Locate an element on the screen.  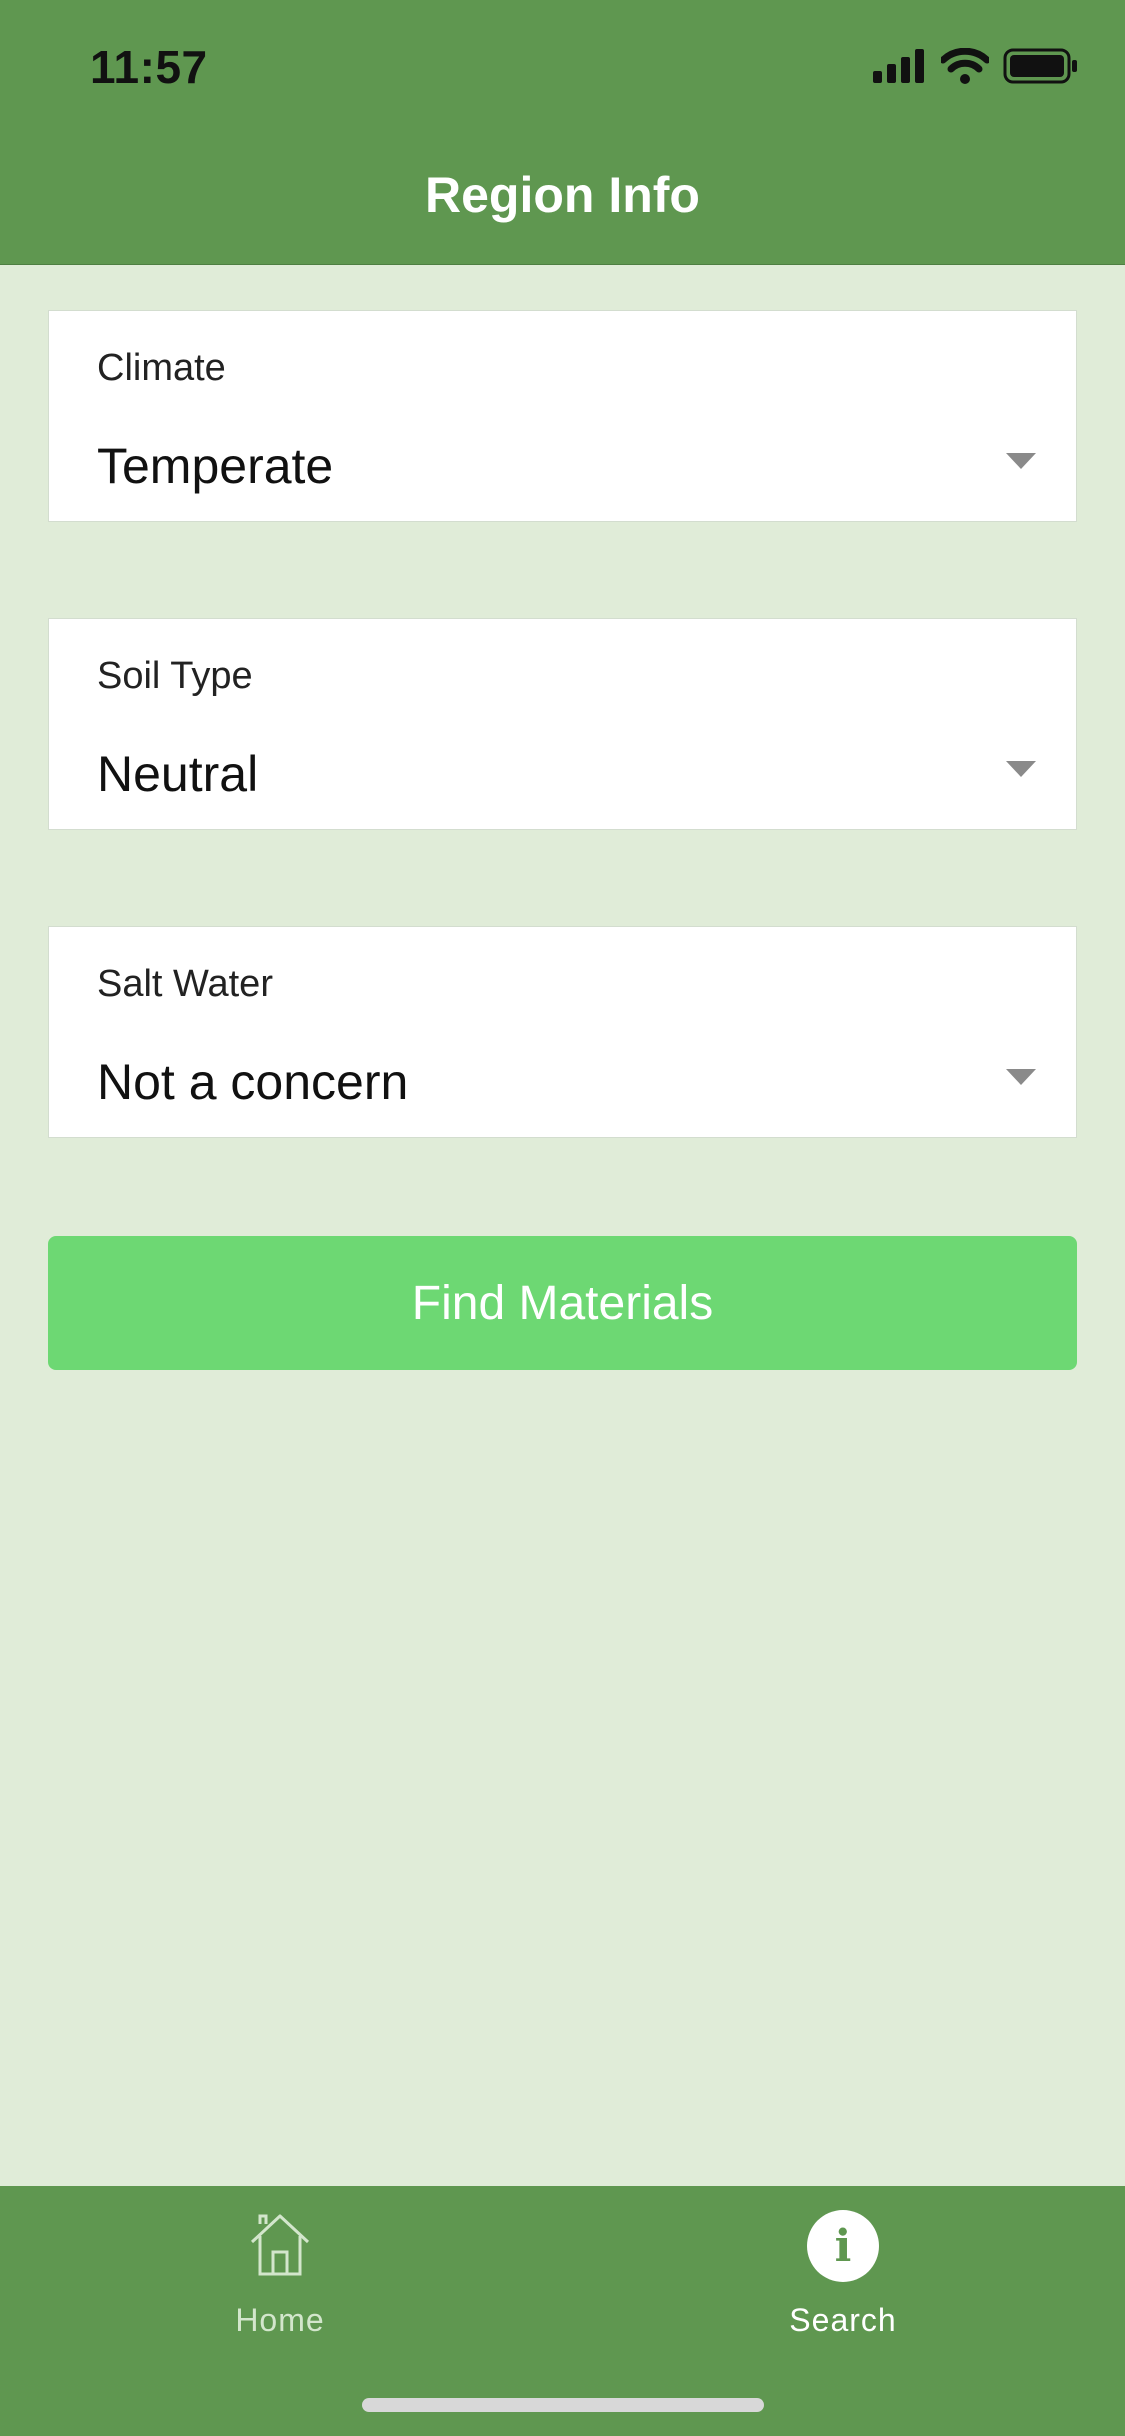
soil-type-select: Soil Type Neutral is located at coordinates (562, 724).